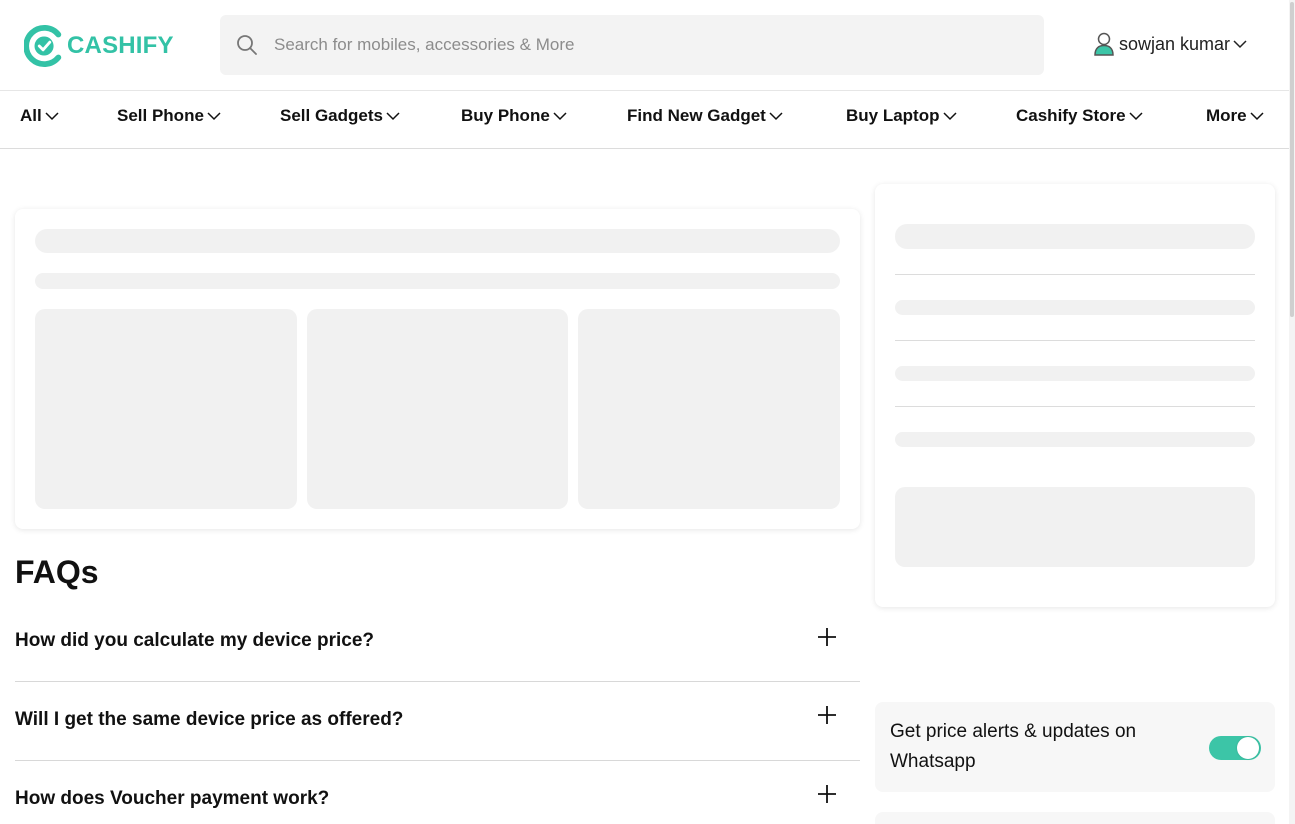 The image size is (1295, 824). I want to click on whatsapp-alerts-box: Get price alerts & updates on Whatsapp, so click(1075, 747).